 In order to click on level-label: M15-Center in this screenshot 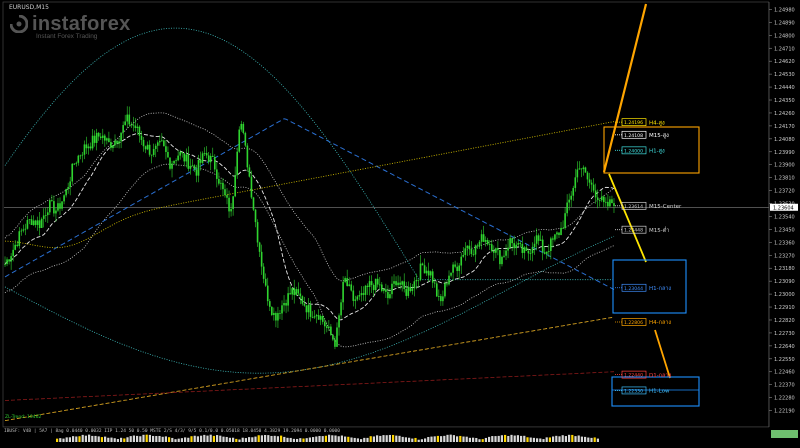, I will do `click(665, 207)`.